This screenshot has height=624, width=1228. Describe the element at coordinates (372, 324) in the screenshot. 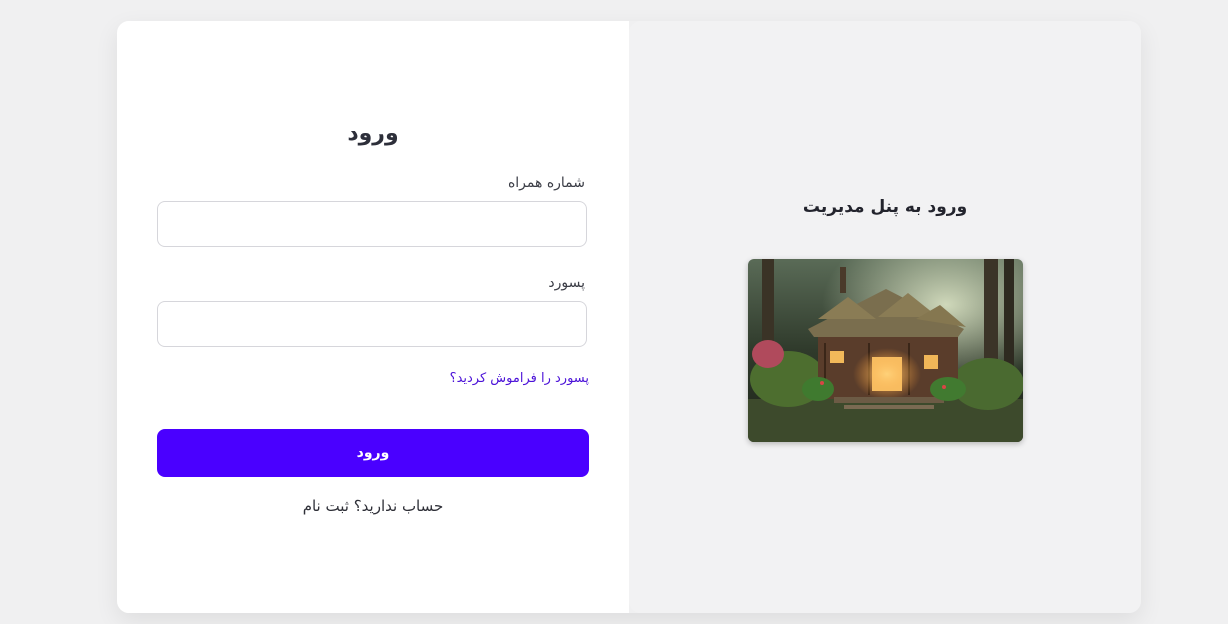

I see `password-input` at that location.